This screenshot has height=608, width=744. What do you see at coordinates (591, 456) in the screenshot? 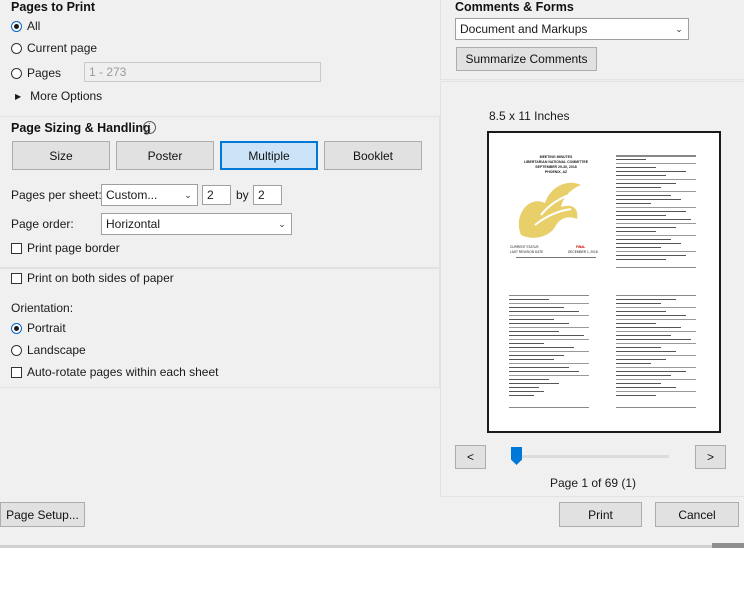
I see `page-slider-track` at bounding box center [591, 456].